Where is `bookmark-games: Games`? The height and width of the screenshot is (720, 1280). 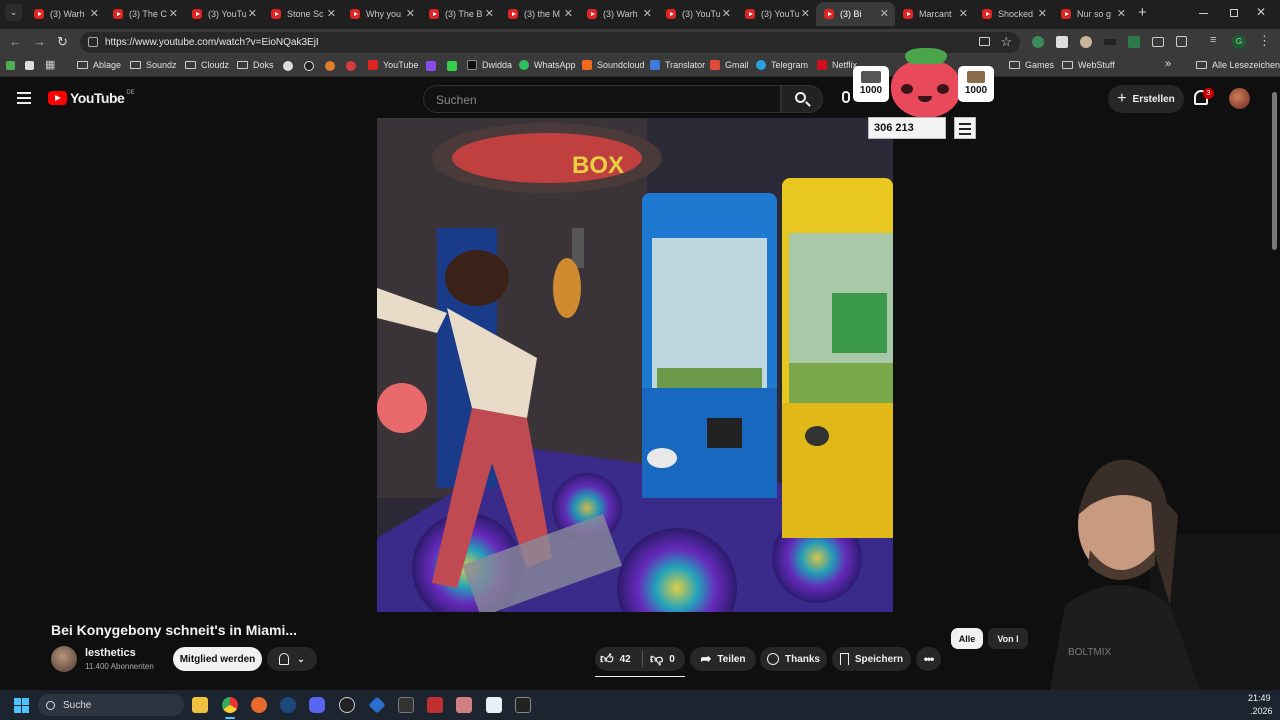
bookmark-games: Games is located at coordinates (1031, 65).